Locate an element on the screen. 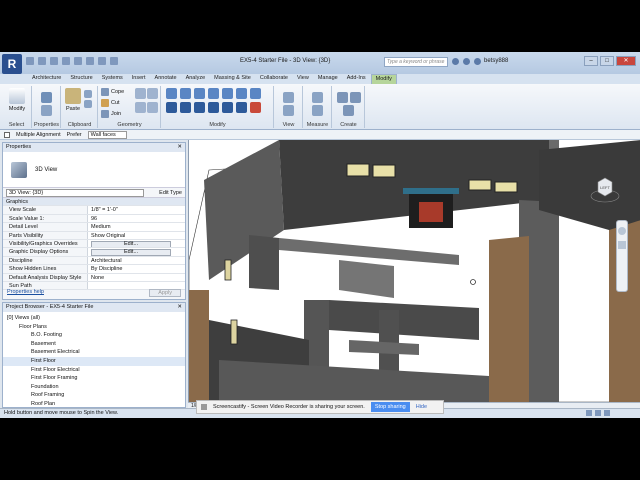 The image size is (640, 480). minimize-button: – is located at coordinates (591, 61).